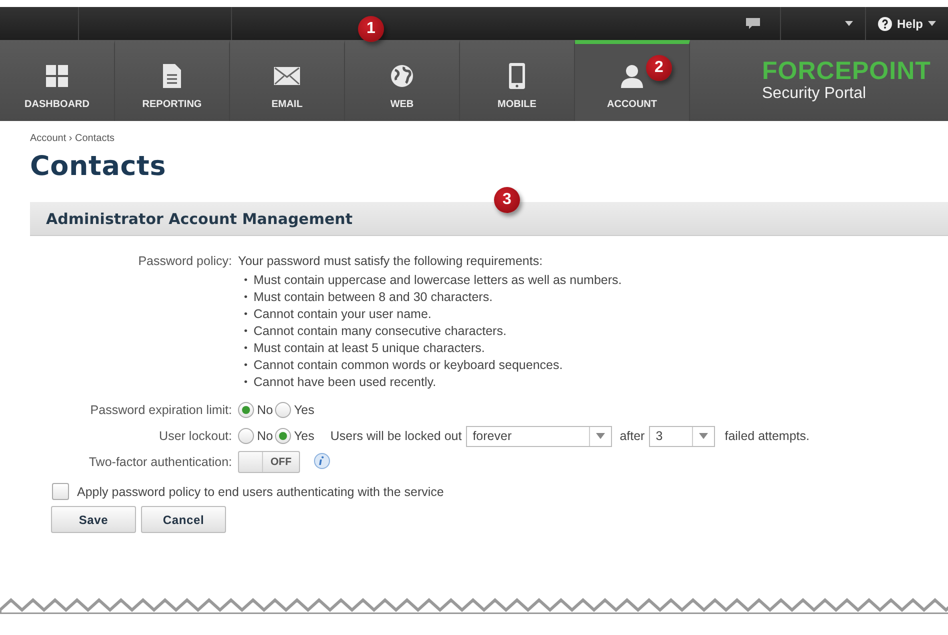  What do you see at coordinates (369, 348) in the screenshot?
I see `requirement-item: Must contain at least 5 unique characters.` at bounding box center [369, 348].